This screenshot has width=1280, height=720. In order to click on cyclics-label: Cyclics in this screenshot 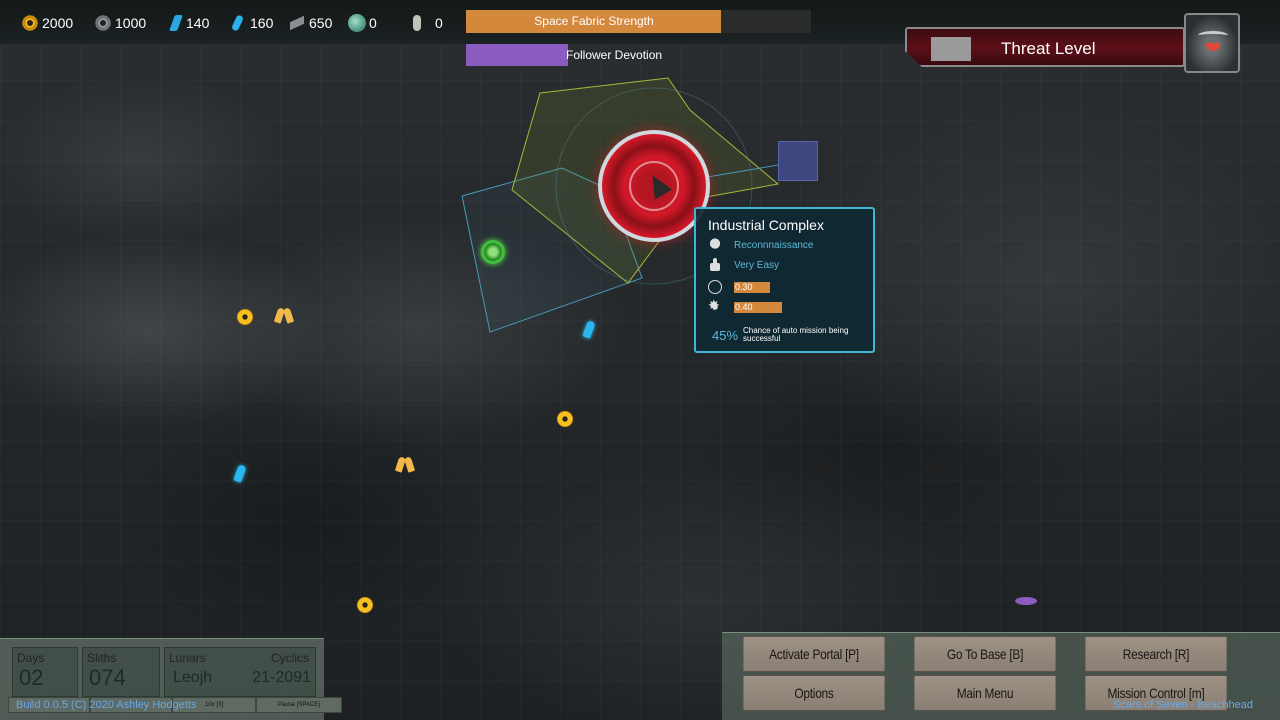, I will do `click(290, 658)`.